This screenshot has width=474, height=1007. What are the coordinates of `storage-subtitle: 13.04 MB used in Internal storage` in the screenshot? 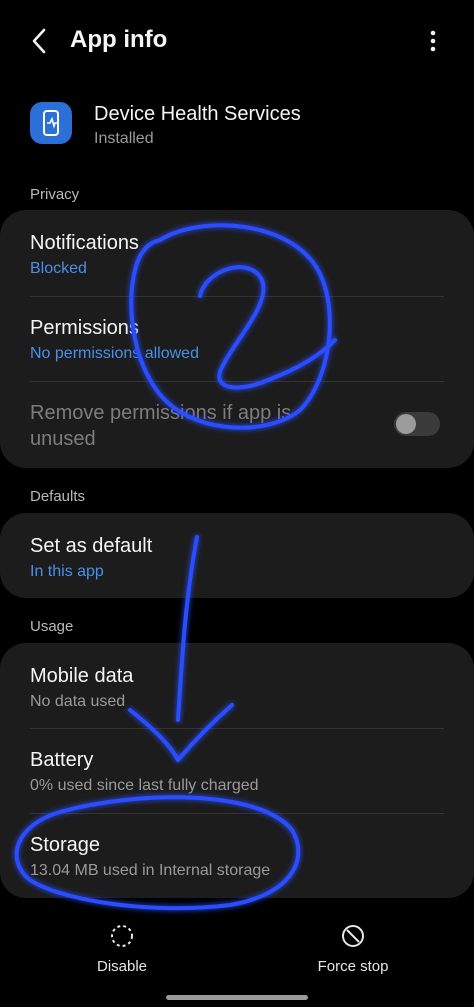 It's located at (150, 870).